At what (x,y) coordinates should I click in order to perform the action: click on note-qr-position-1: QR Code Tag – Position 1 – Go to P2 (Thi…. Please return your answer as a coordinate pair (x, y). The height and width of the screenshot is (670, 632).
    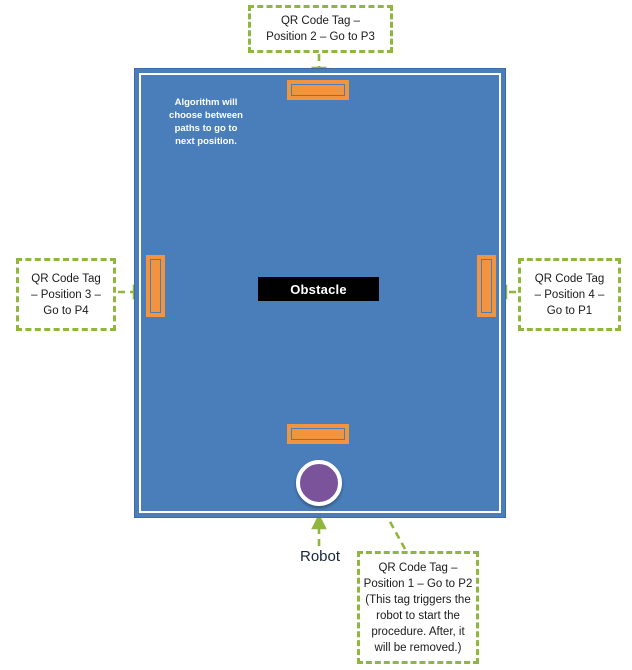
    Looking at the image, I should click on (418, 607).